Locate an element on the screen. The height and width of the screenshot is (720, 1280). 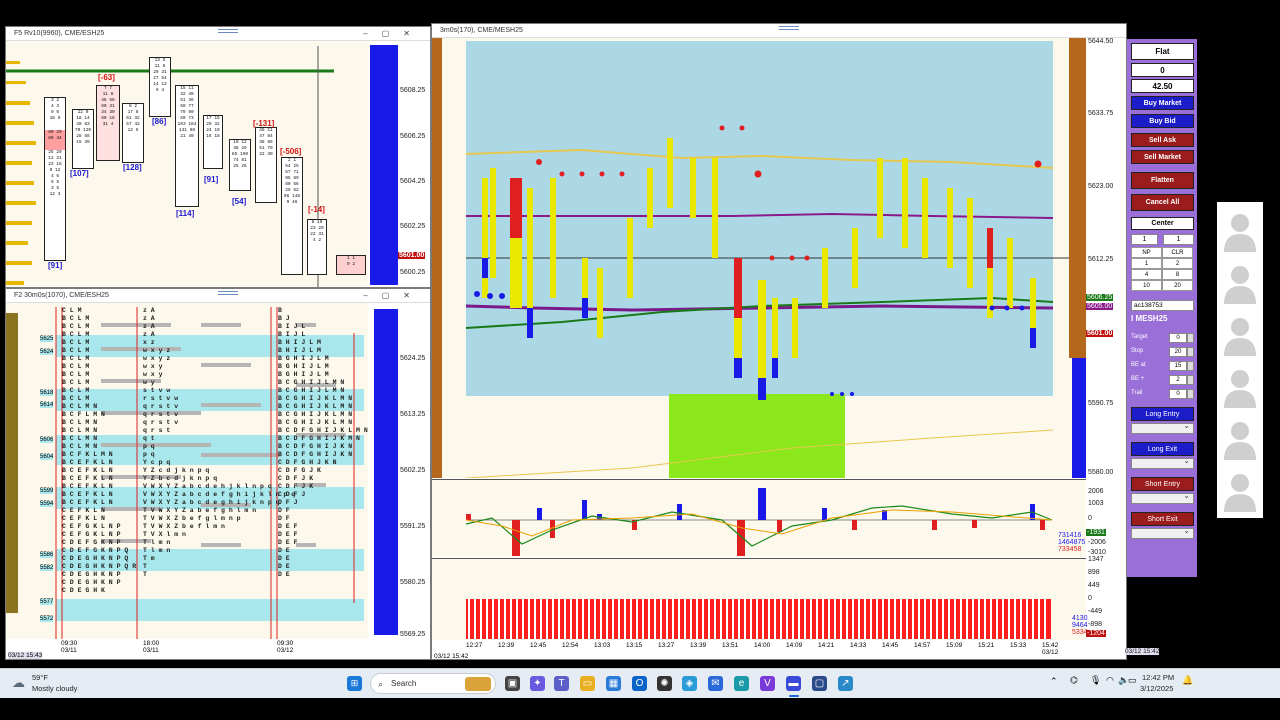
battery-icon: ▭ is located at coordinates (1132, 680).